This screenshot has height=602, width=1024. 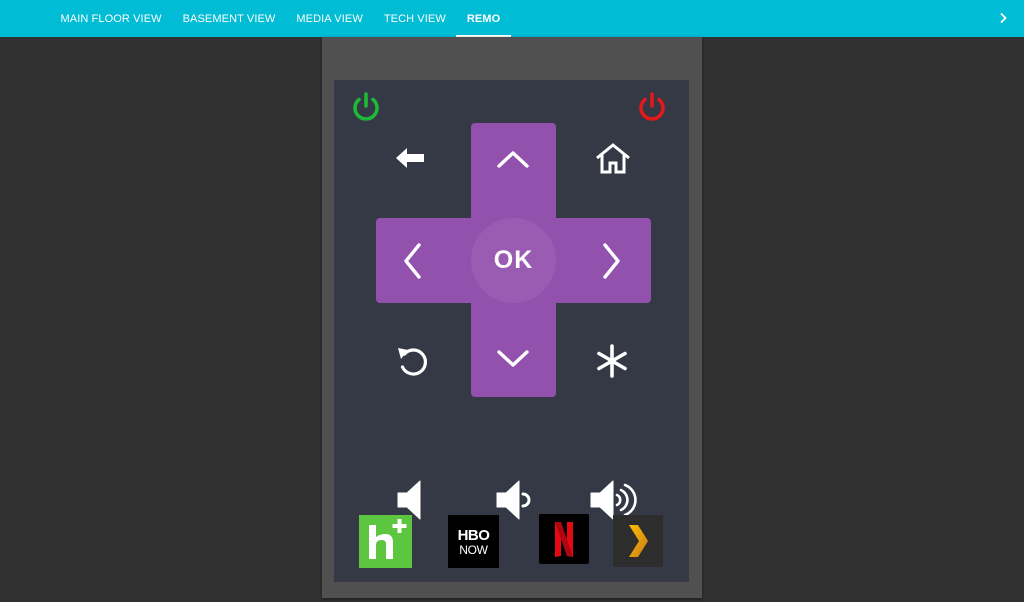 I want to click on power-on-icon, so click(x=366, y=106).